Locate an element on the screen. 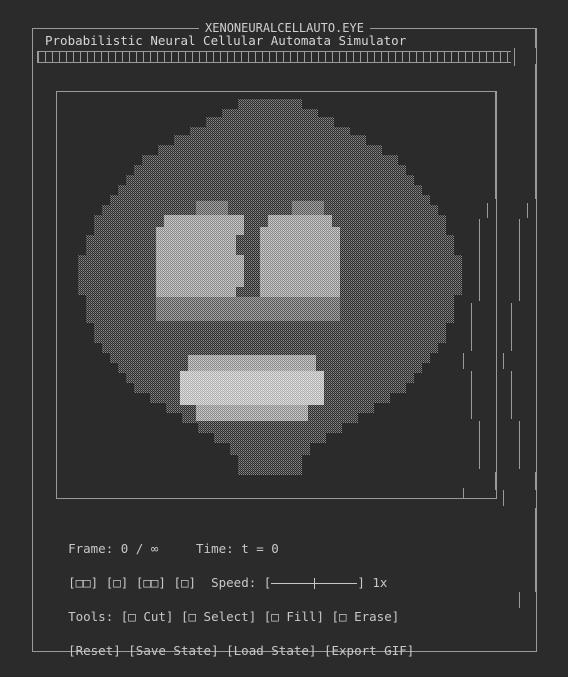  speed-label: Speed: is located at coordinates (234, 582).